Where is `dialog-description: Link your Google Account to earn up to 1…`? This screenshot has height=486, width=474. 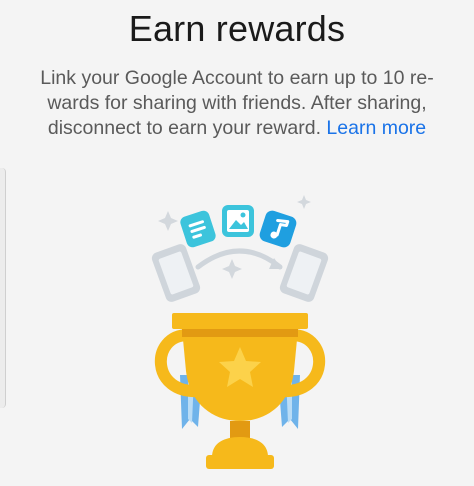 dialog-description: Link your Google Account to earn up to 1… is located at coordinates (237, 103).